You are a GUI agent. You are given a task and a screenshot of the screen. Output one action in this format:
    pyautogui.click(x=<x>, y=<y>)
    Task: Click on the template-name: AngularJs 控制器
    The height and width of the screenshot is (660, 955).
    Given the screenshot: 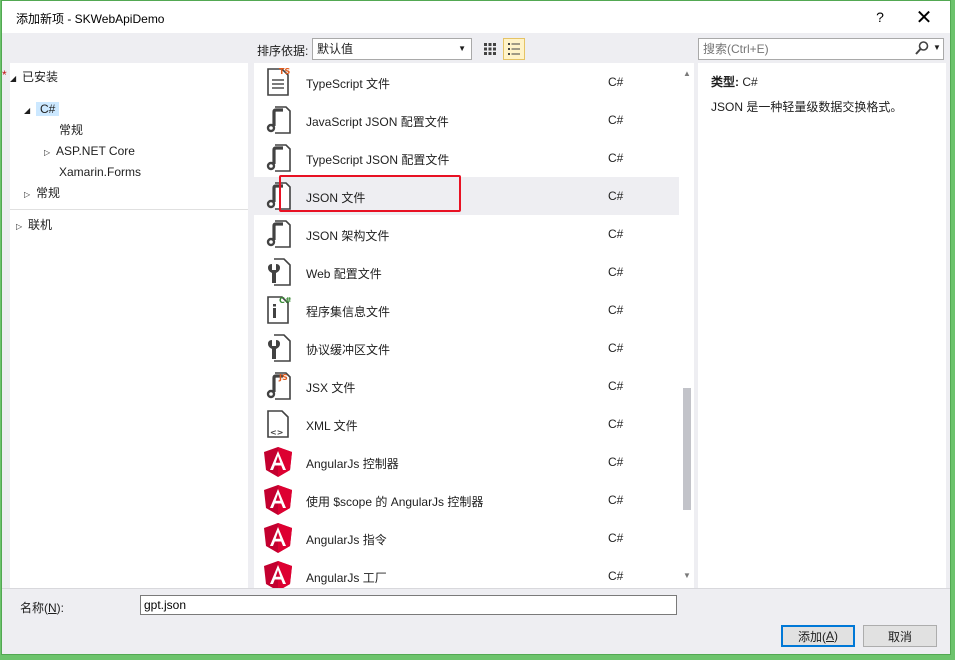 What is the action you would take?
    pyautogui.click(x=352, y=464)
    